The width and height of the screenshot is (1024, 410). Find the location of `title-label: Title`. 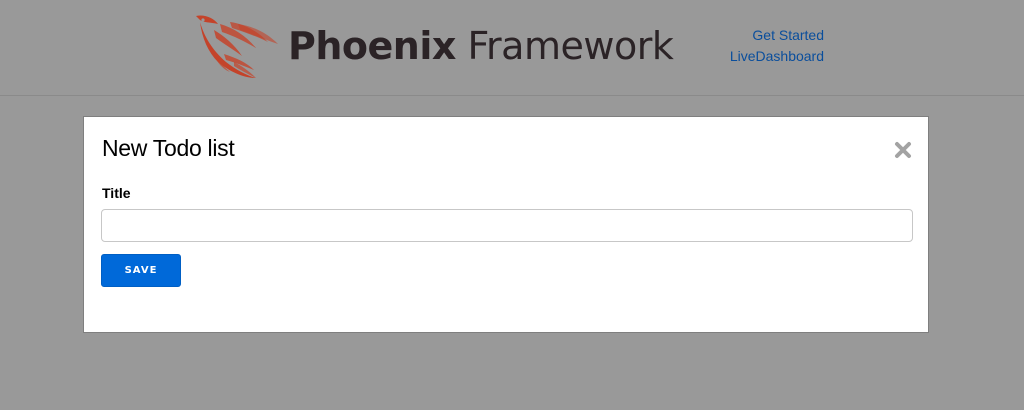

title-label: Title is located at coordinates (116, 193).